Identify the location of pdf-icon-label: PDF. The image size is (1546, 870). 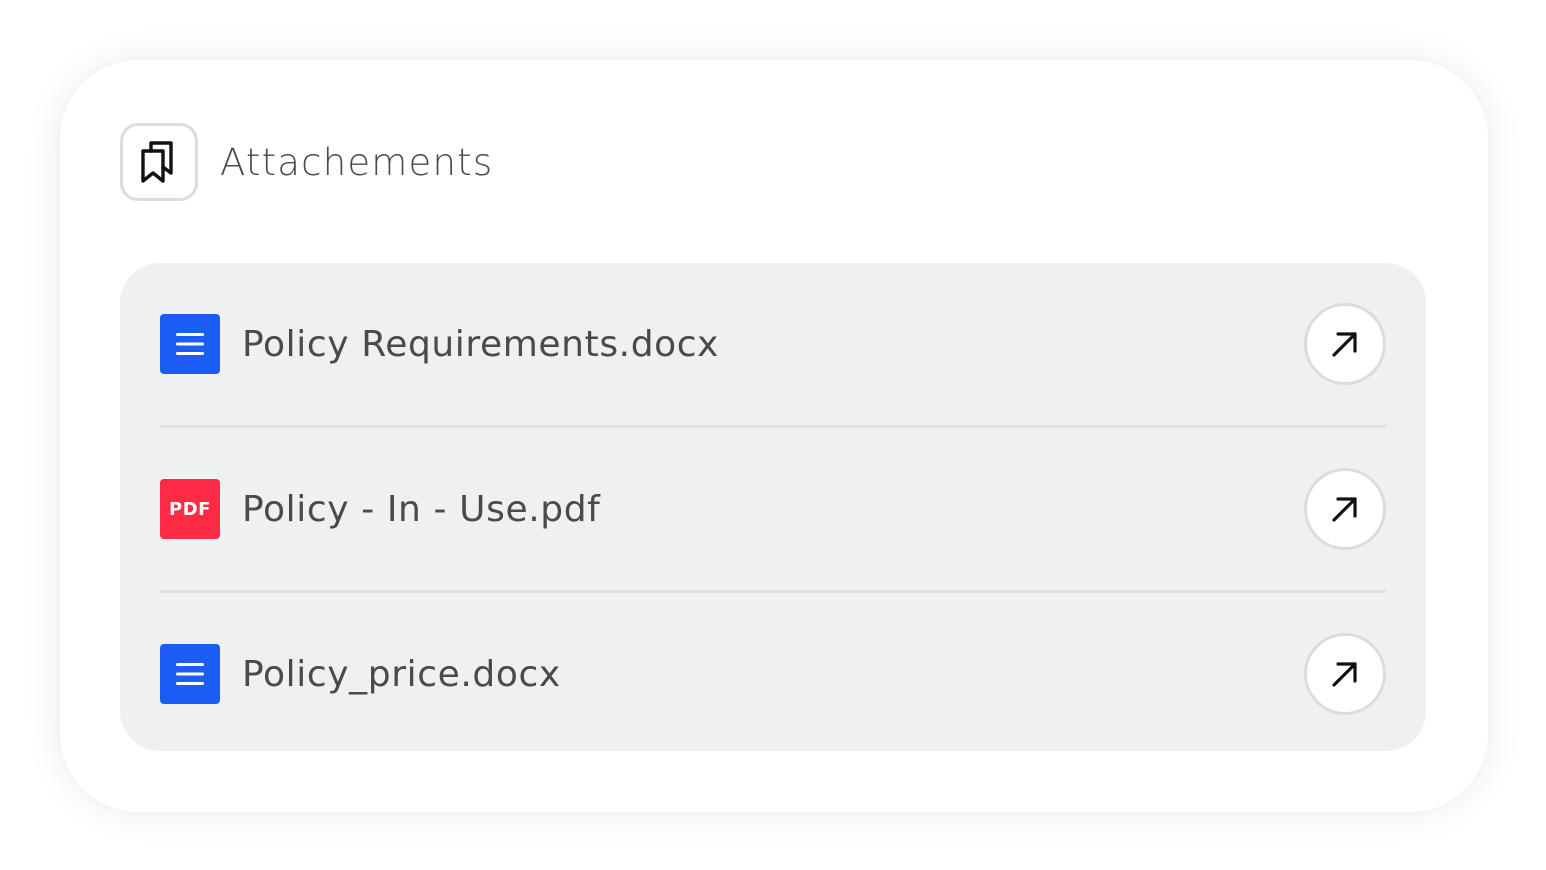
(190, 509).